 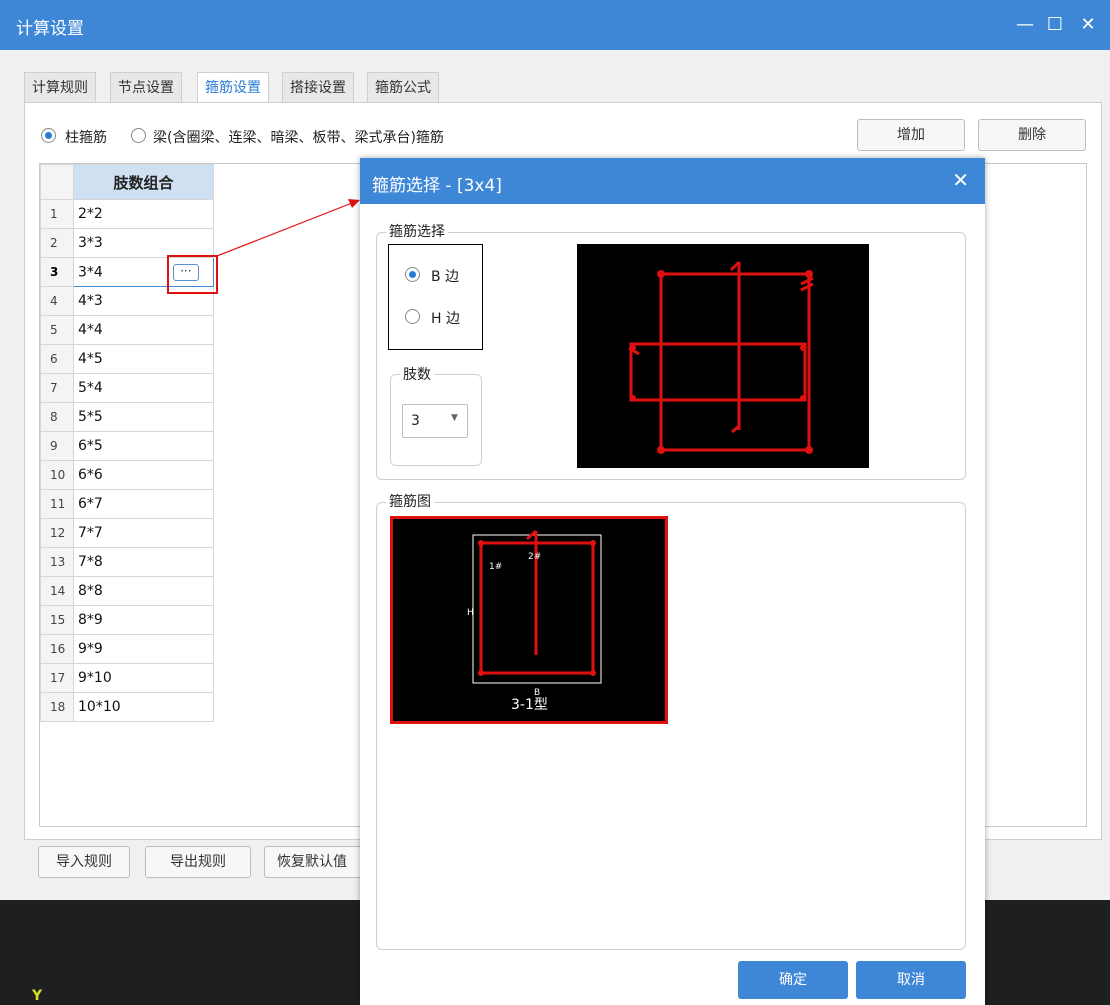 What do you see at coordinates (403, 87) in the screenshot?
I see `tab-stirrup-formula: 箍筋公式` at bounding box center [403, 87].